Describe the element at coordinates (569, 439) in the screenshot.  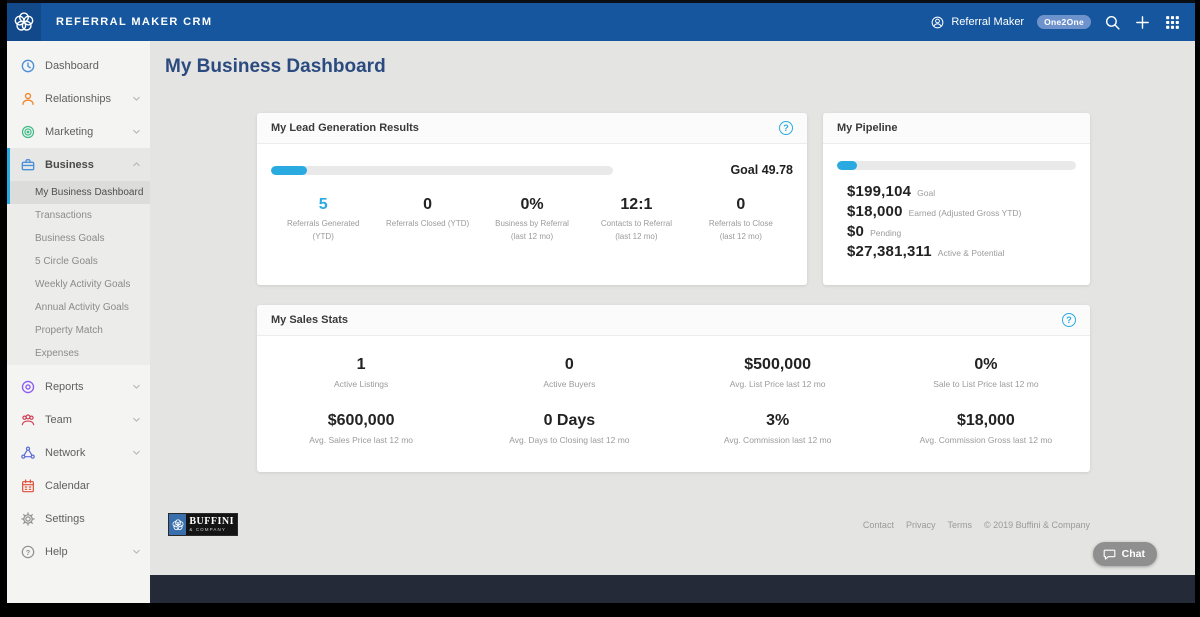
I see `stat-label: Avg. Days to Closing last 12 mo` at that location.